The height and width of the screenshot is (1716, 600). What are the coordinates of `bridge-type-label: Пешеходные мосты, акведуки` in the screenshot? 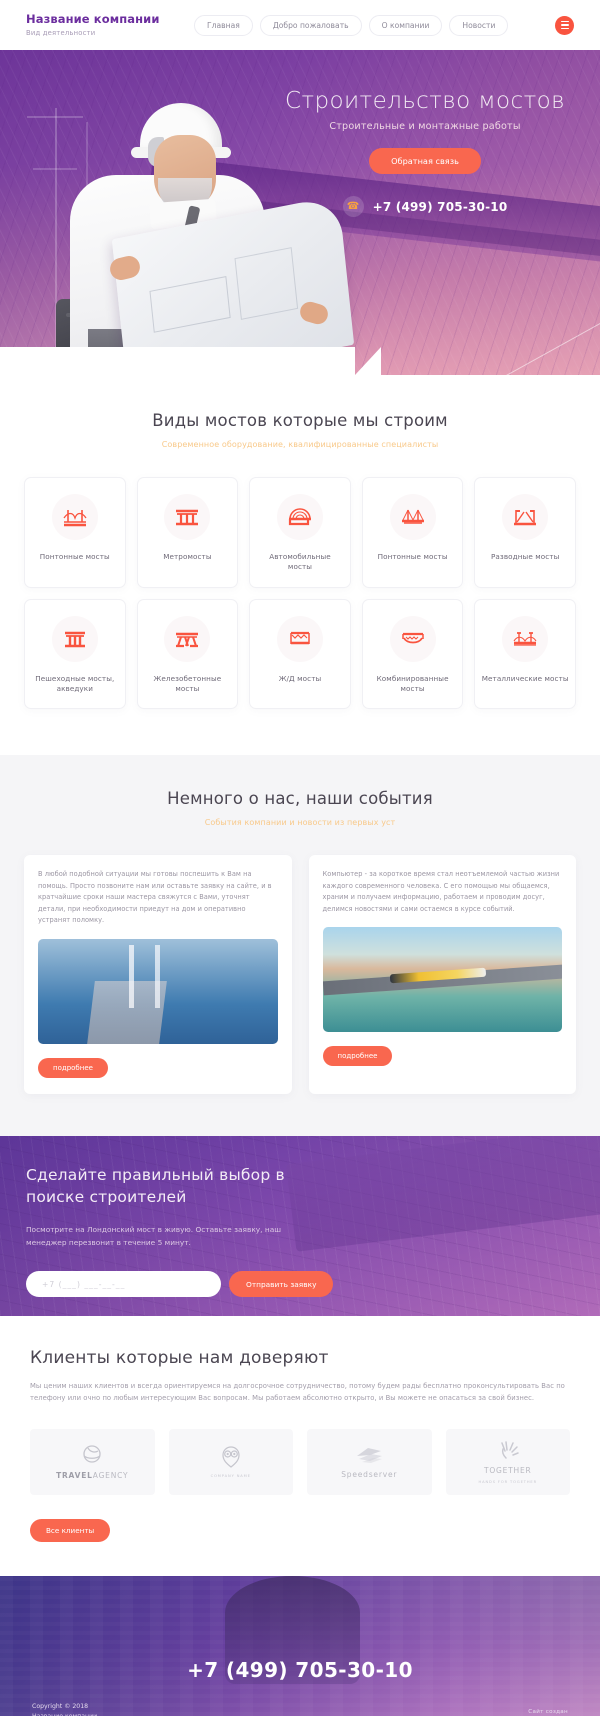 It's located at (75, 683).